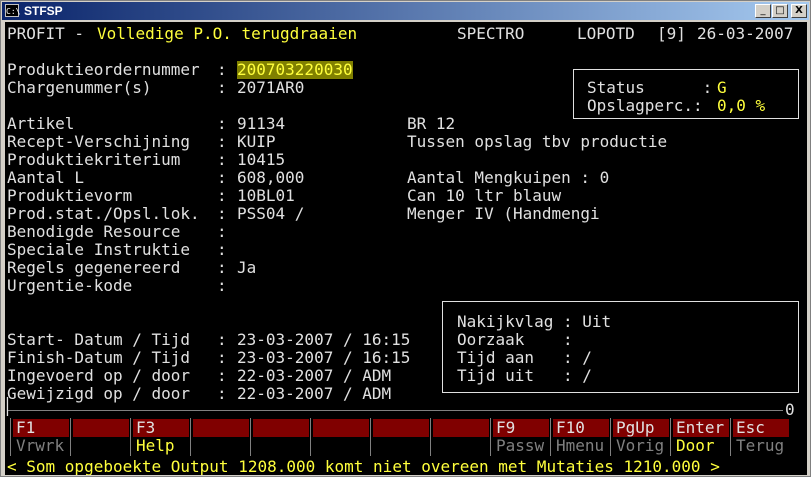  I want to click on fkey-slot: F9 Passw, so click(519, 437).